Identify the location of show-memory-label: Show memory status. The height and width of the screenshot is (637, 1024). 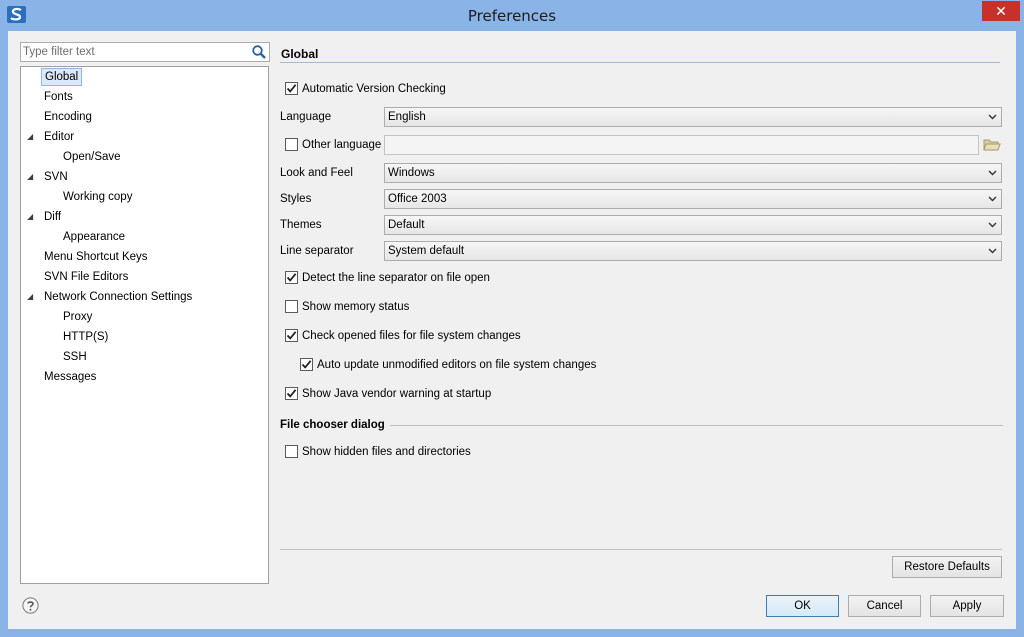
(356, 307).